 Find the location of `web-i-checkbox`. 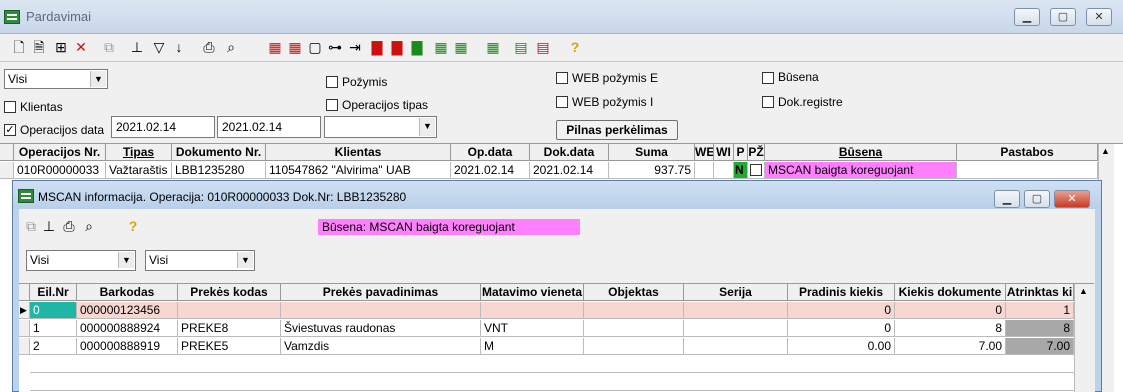

web-i-checkbox is located at coordinates (562, 102).